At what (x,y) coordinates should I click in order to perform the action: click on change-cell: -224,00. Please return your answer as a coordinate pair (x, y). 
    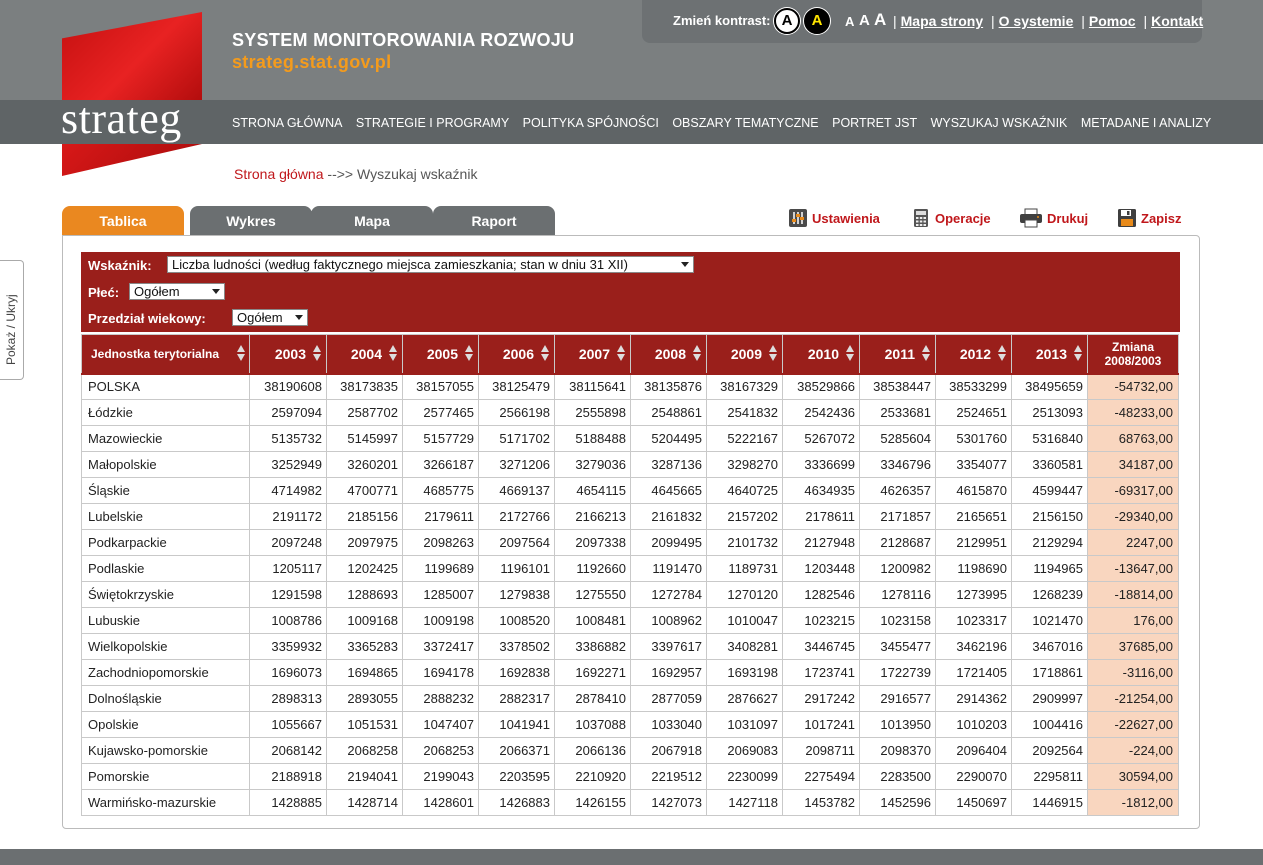
    Looking at the image, I should click on (1133, 750).